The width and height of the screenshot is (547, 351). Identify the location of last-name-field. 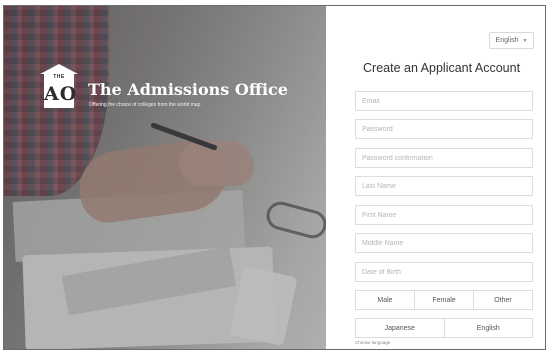
(444, 186).